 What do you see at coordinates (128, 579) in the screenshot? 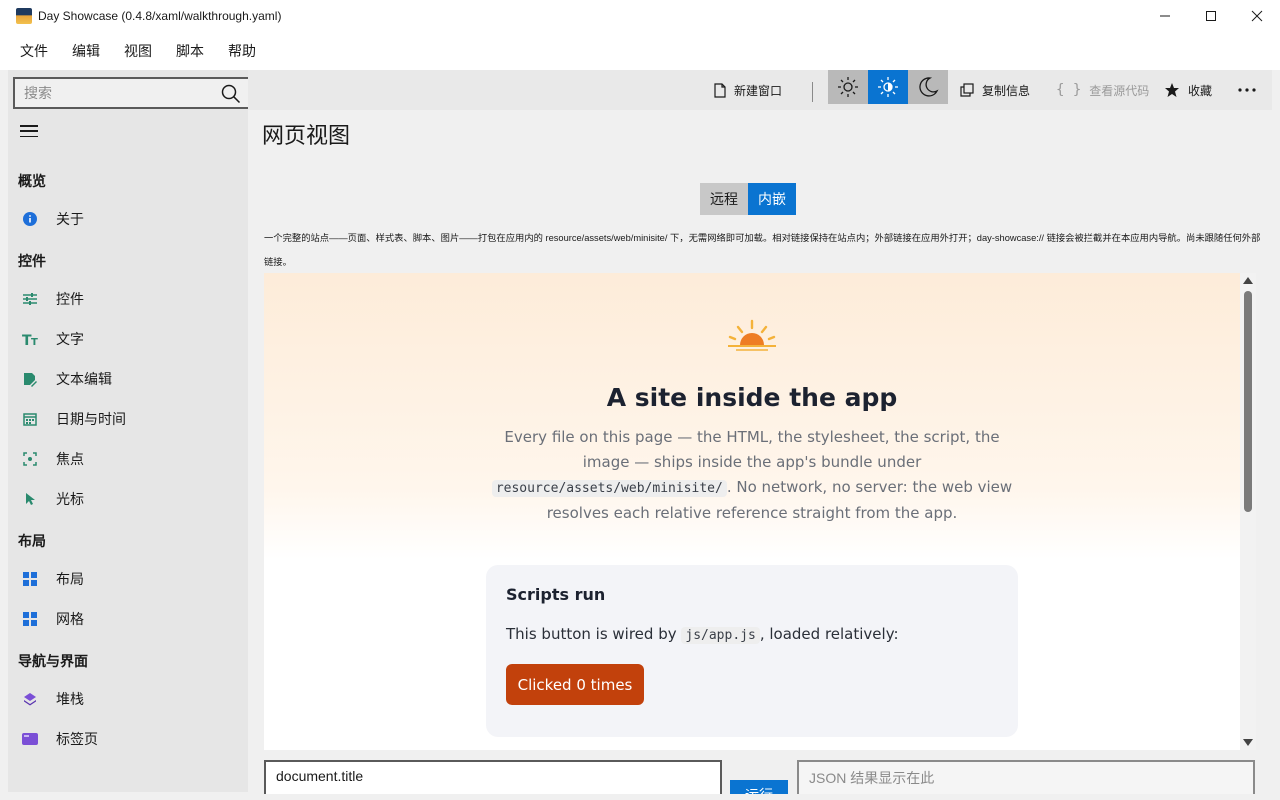
I see `sidebar-item-layout: 布局` at bounding box center [128, 579].